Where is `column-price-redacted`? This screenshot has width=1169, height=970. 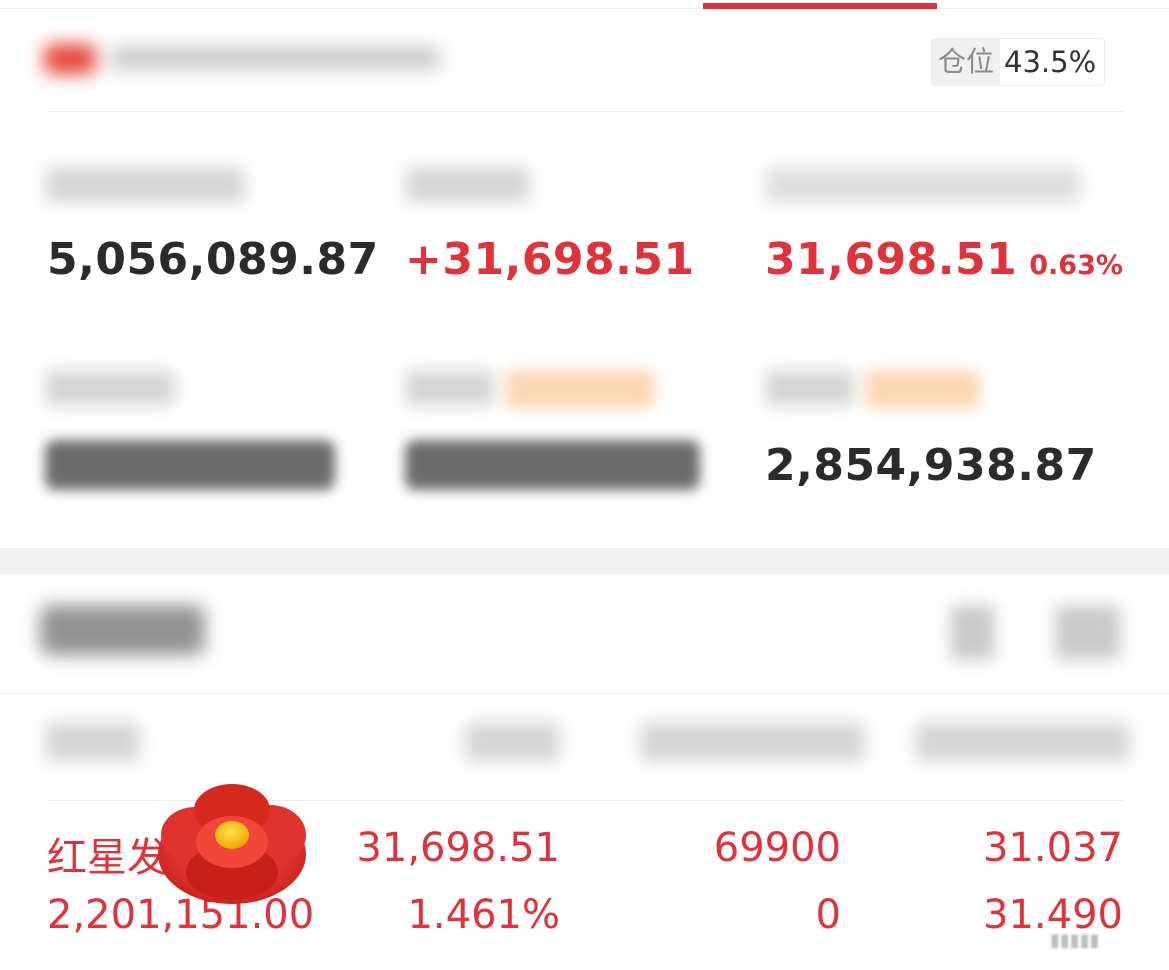 column-price-redacted is located at coordinates (1022, 742).